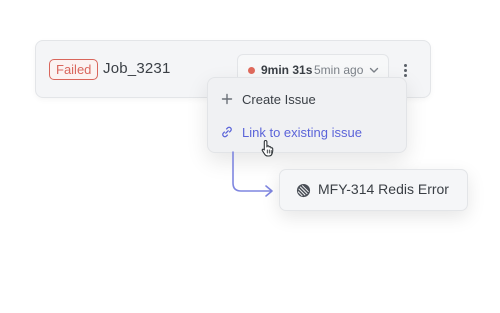  Describe the element at coordinates (339, 70) in the screenshot. I see `job-time-ago: 5min ago` at that location.